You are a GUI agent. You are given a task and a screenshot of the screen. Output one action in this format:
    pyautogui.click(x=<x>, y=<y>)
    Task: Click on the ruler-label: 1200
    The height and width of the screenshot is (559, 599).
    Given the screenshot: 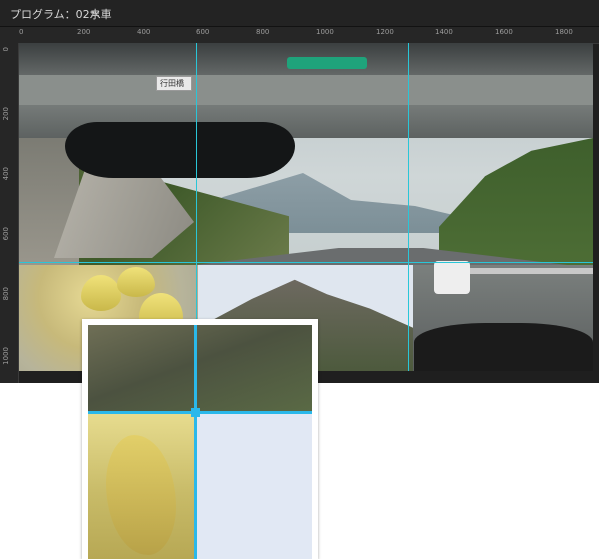 What is the action you would take?
    pyautogui.click(x=385, y=32)
    